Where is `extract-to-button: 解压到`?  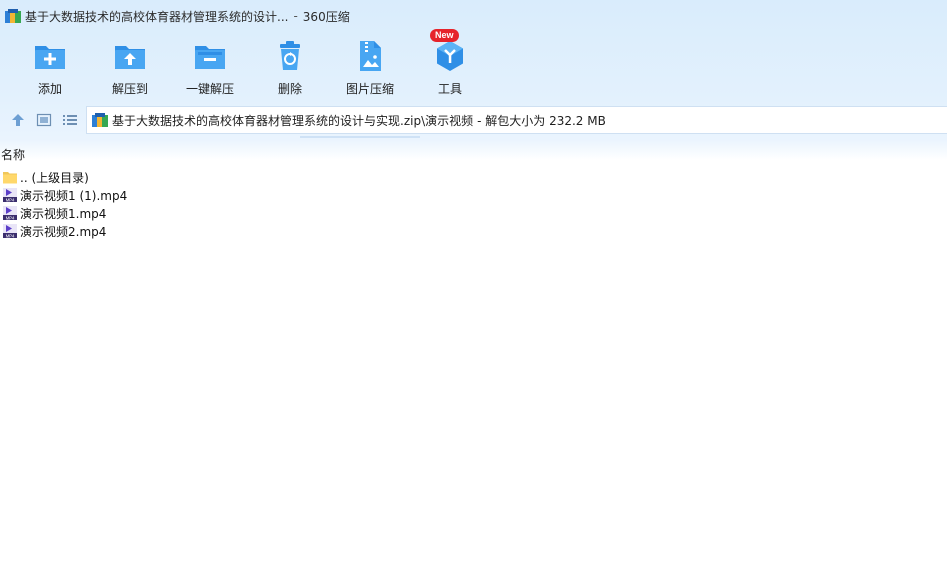 extract-to-button: 解压到 is located at coordinates (130, 66).